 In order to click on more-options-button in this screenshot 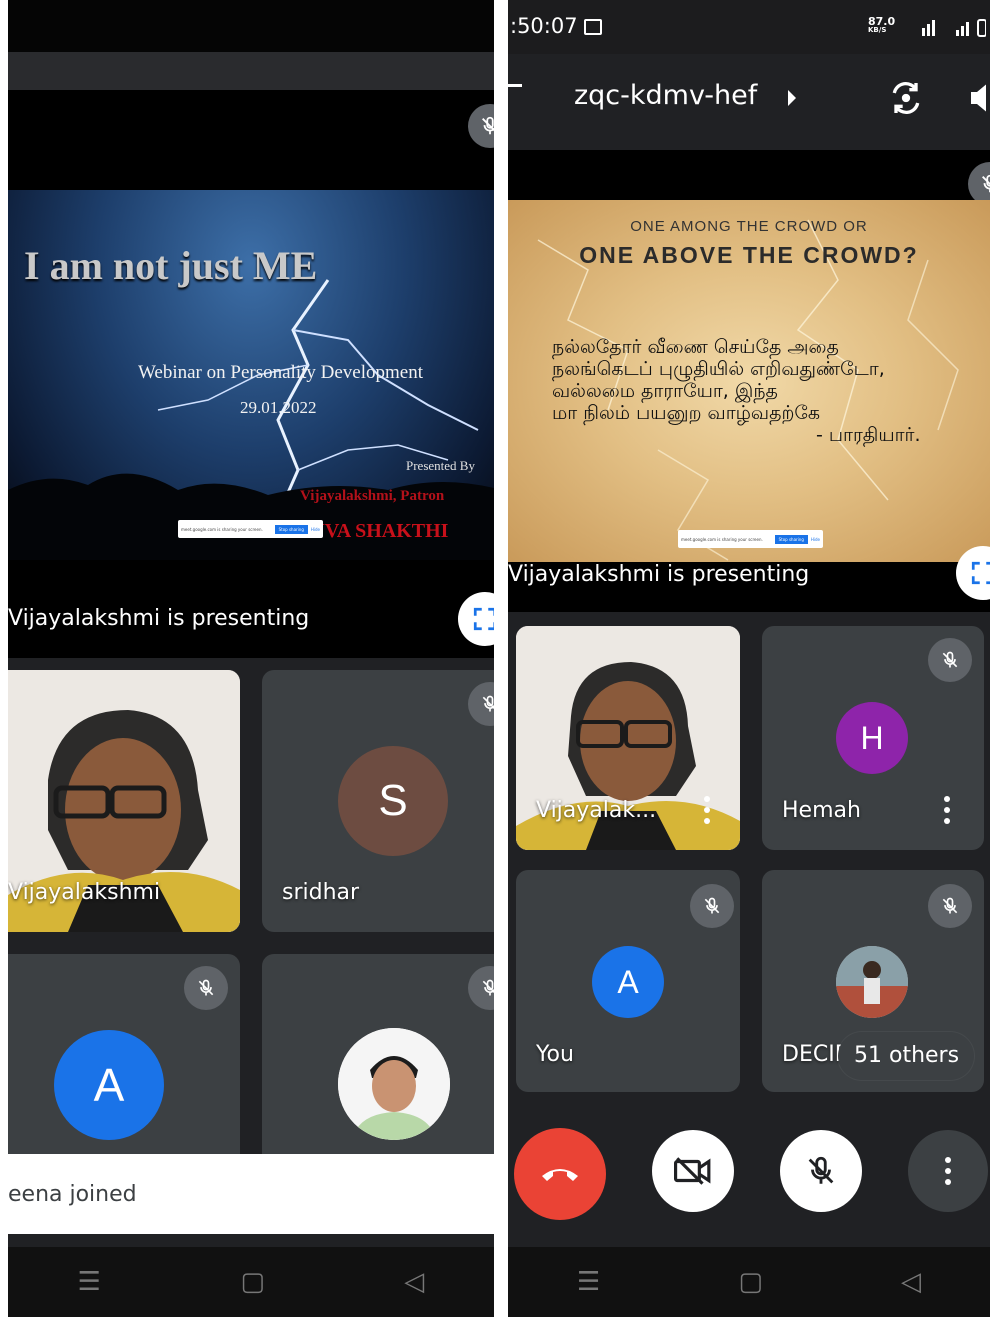, I will do `click(948, 1171)`.